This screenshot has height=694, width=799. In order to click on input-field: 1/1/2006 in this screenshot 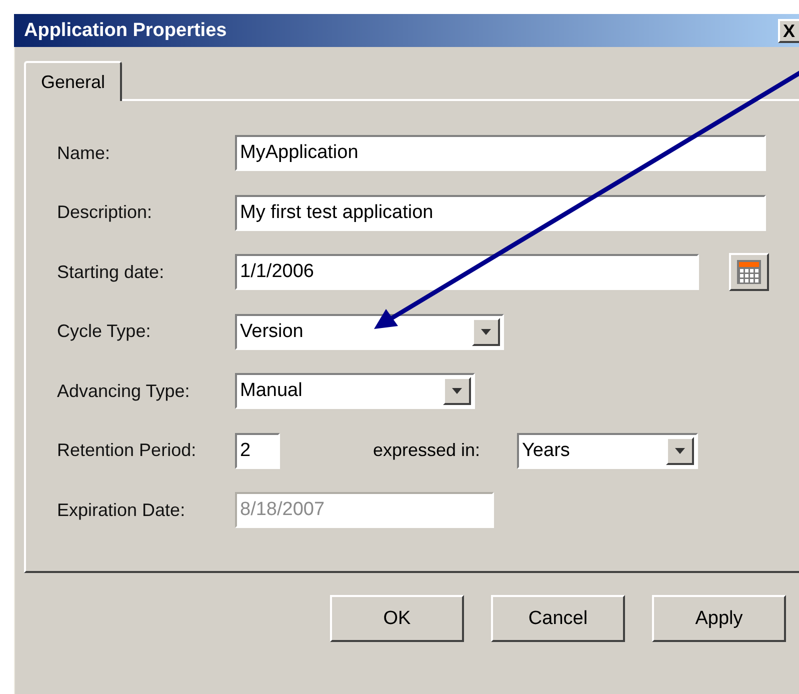, I will do `click(467, 272)`.